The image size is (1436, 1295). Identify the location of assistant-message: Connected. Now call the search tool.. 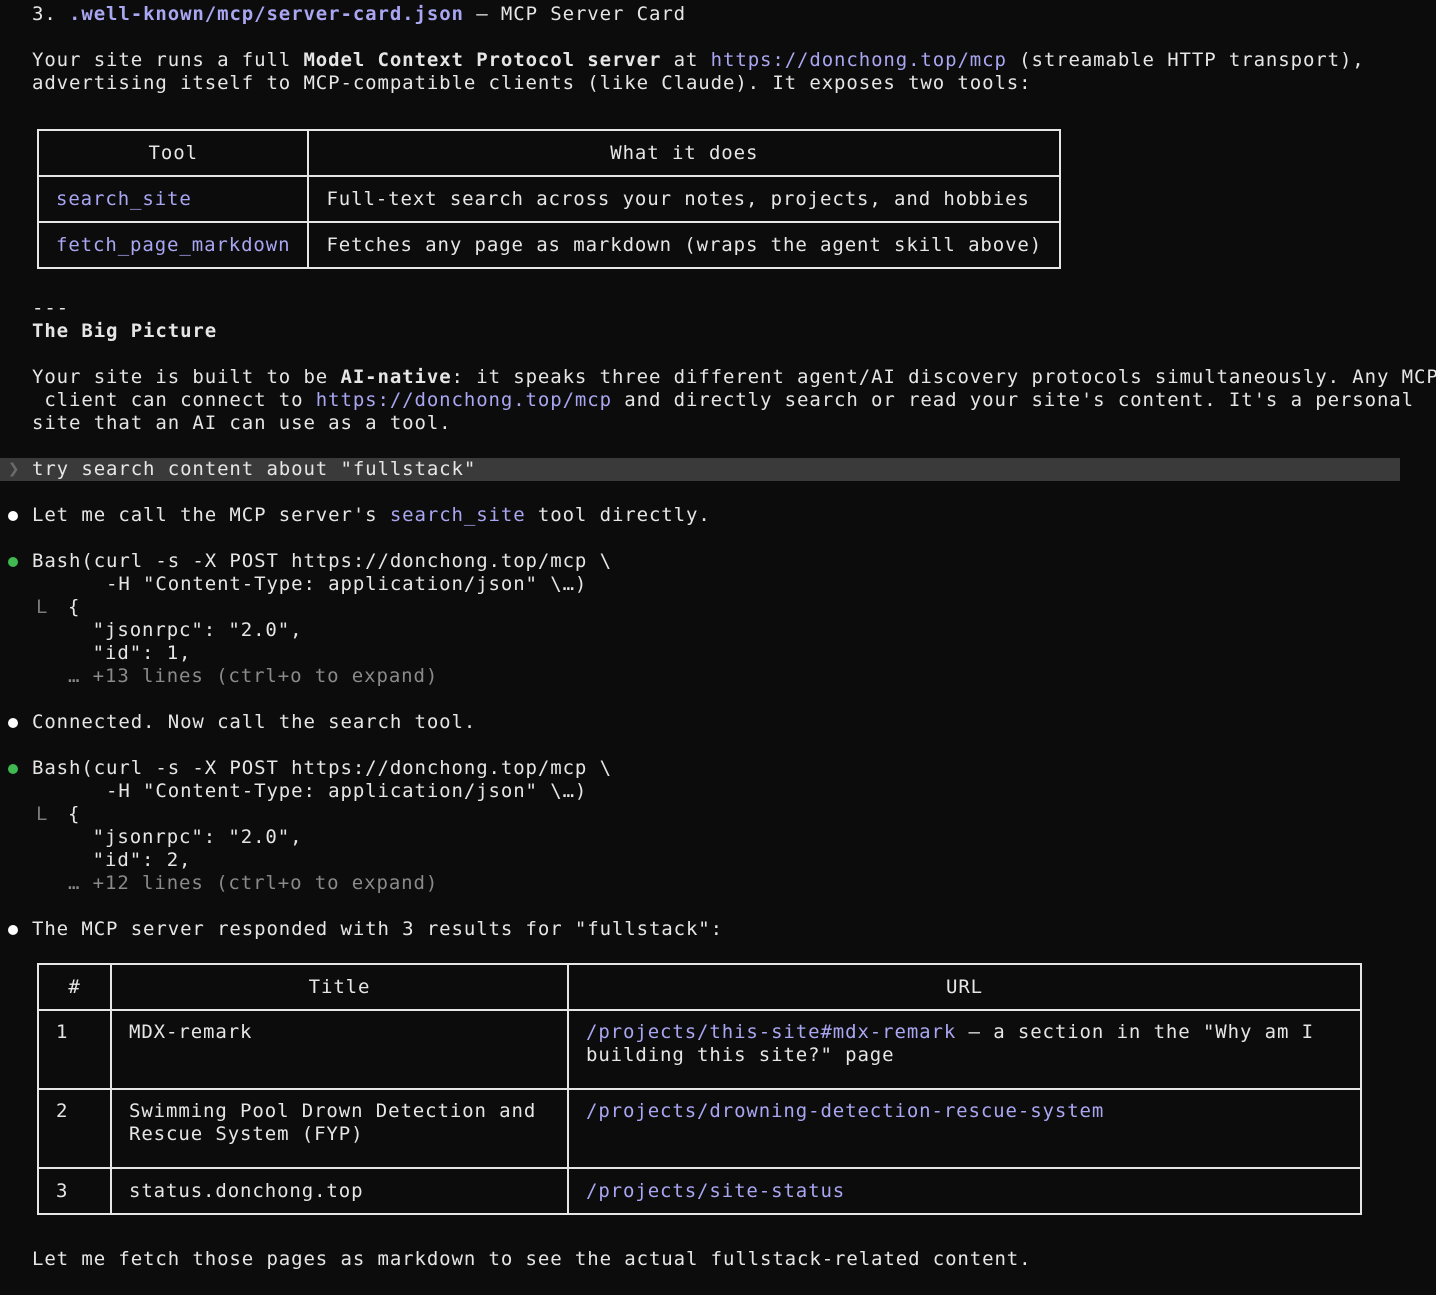
(718, 722).